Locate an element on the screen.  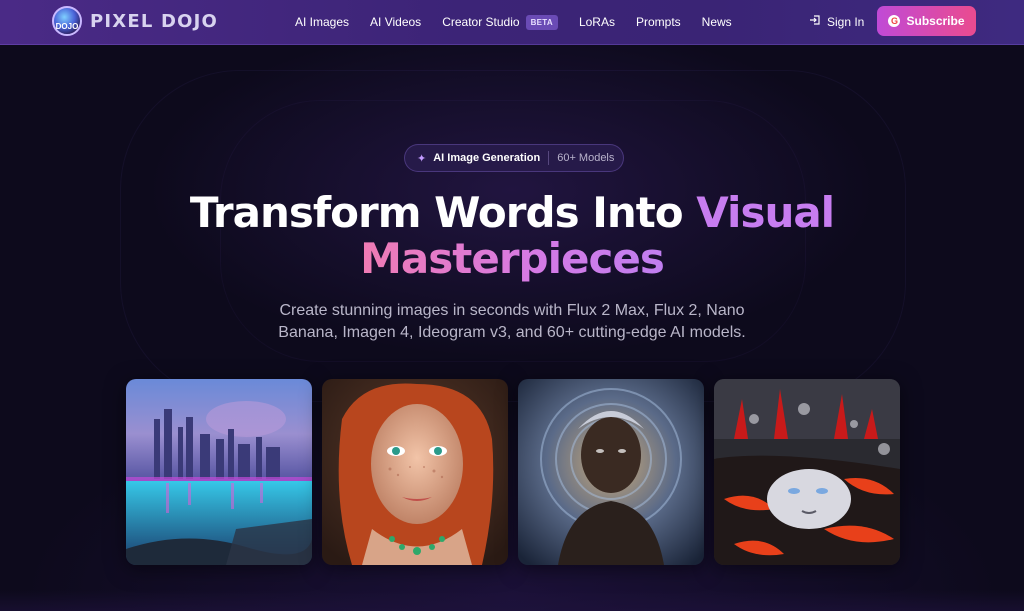
portrait-redhead-image is located at coordinates (415, 472).